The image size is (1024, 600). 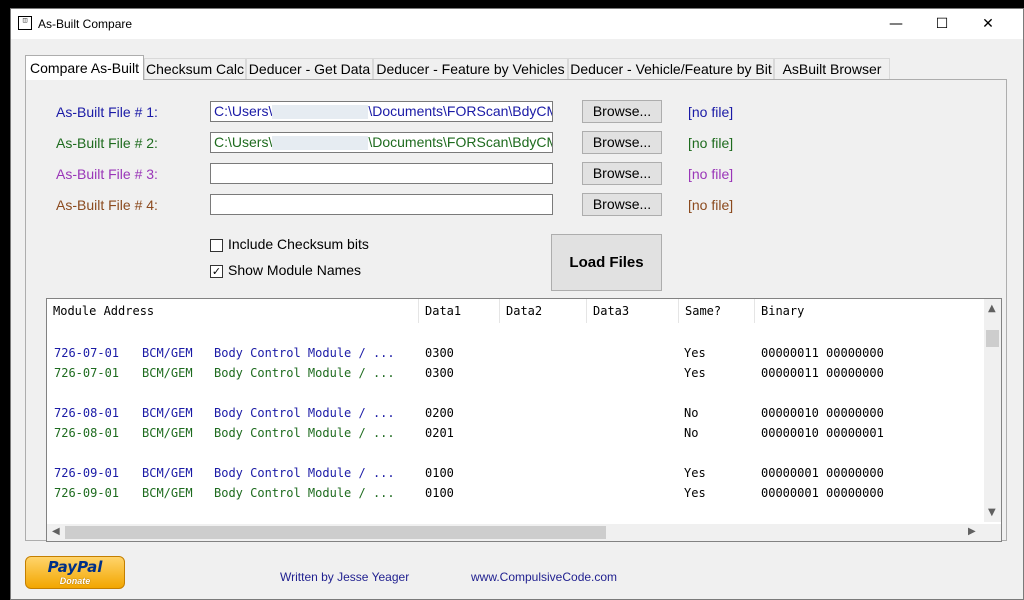 I want to click on col-same: Same?, so click(x=717, y=311).